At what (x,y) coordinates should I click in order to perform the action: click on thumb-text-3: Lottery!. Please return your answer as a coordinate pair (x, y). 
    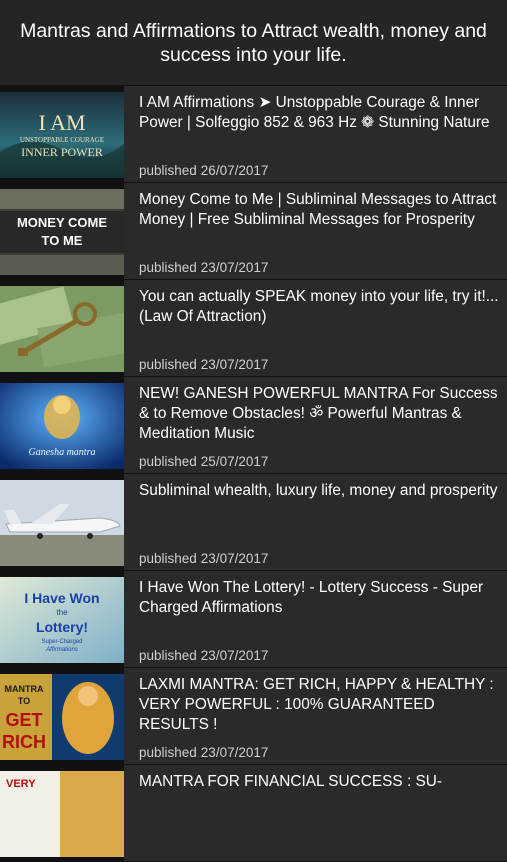
    Looking at the image, I should click on (62, 627).